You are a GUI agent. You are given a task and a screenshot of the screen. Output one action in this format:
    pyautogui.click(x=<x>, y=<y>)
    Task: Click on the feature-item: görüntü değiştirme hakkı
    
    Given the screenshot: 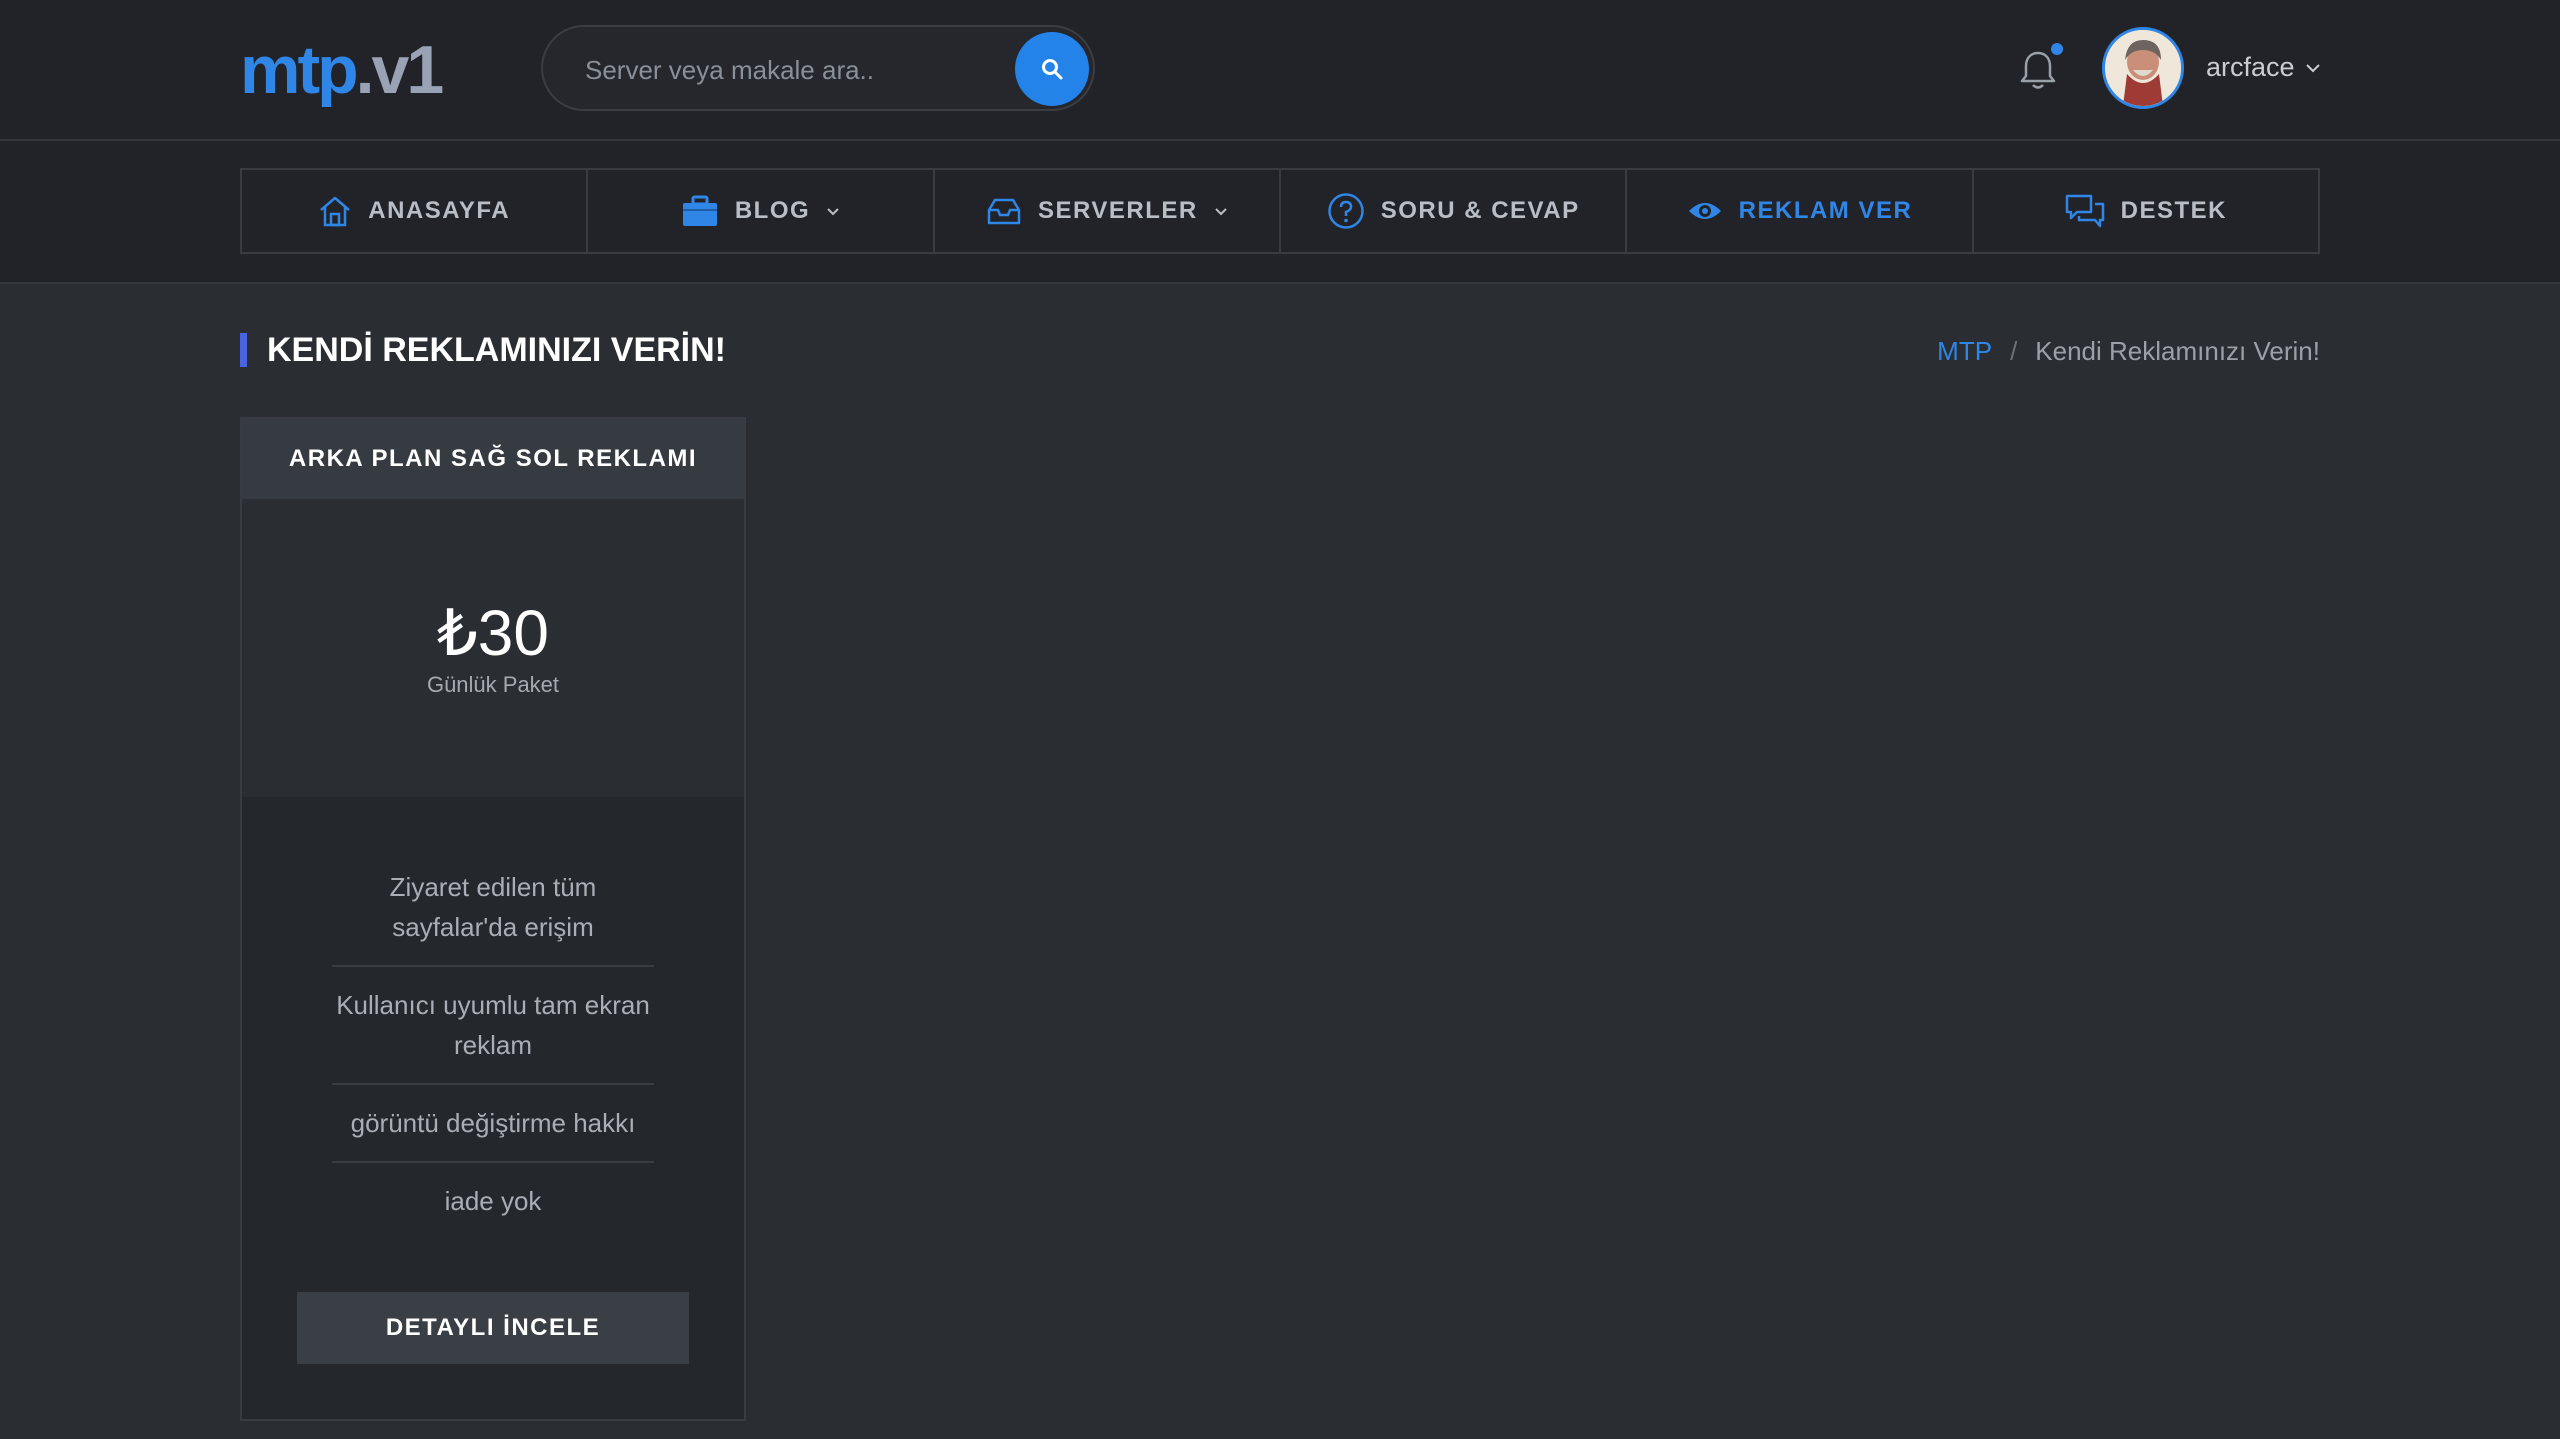 What is the action you would take?
    pyautogui.click(x=493, y=1124)
    